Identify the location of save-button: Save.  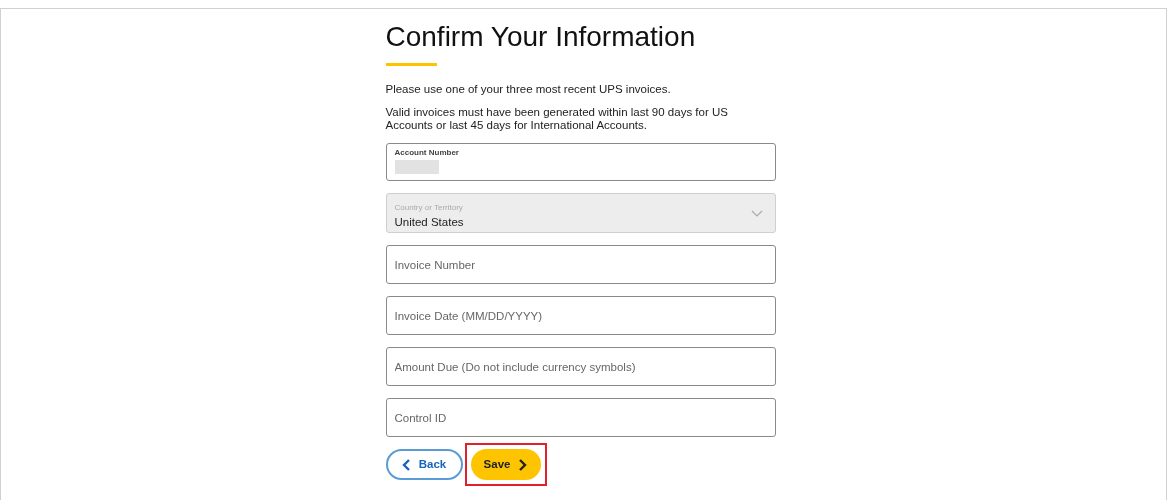
(505, 464).